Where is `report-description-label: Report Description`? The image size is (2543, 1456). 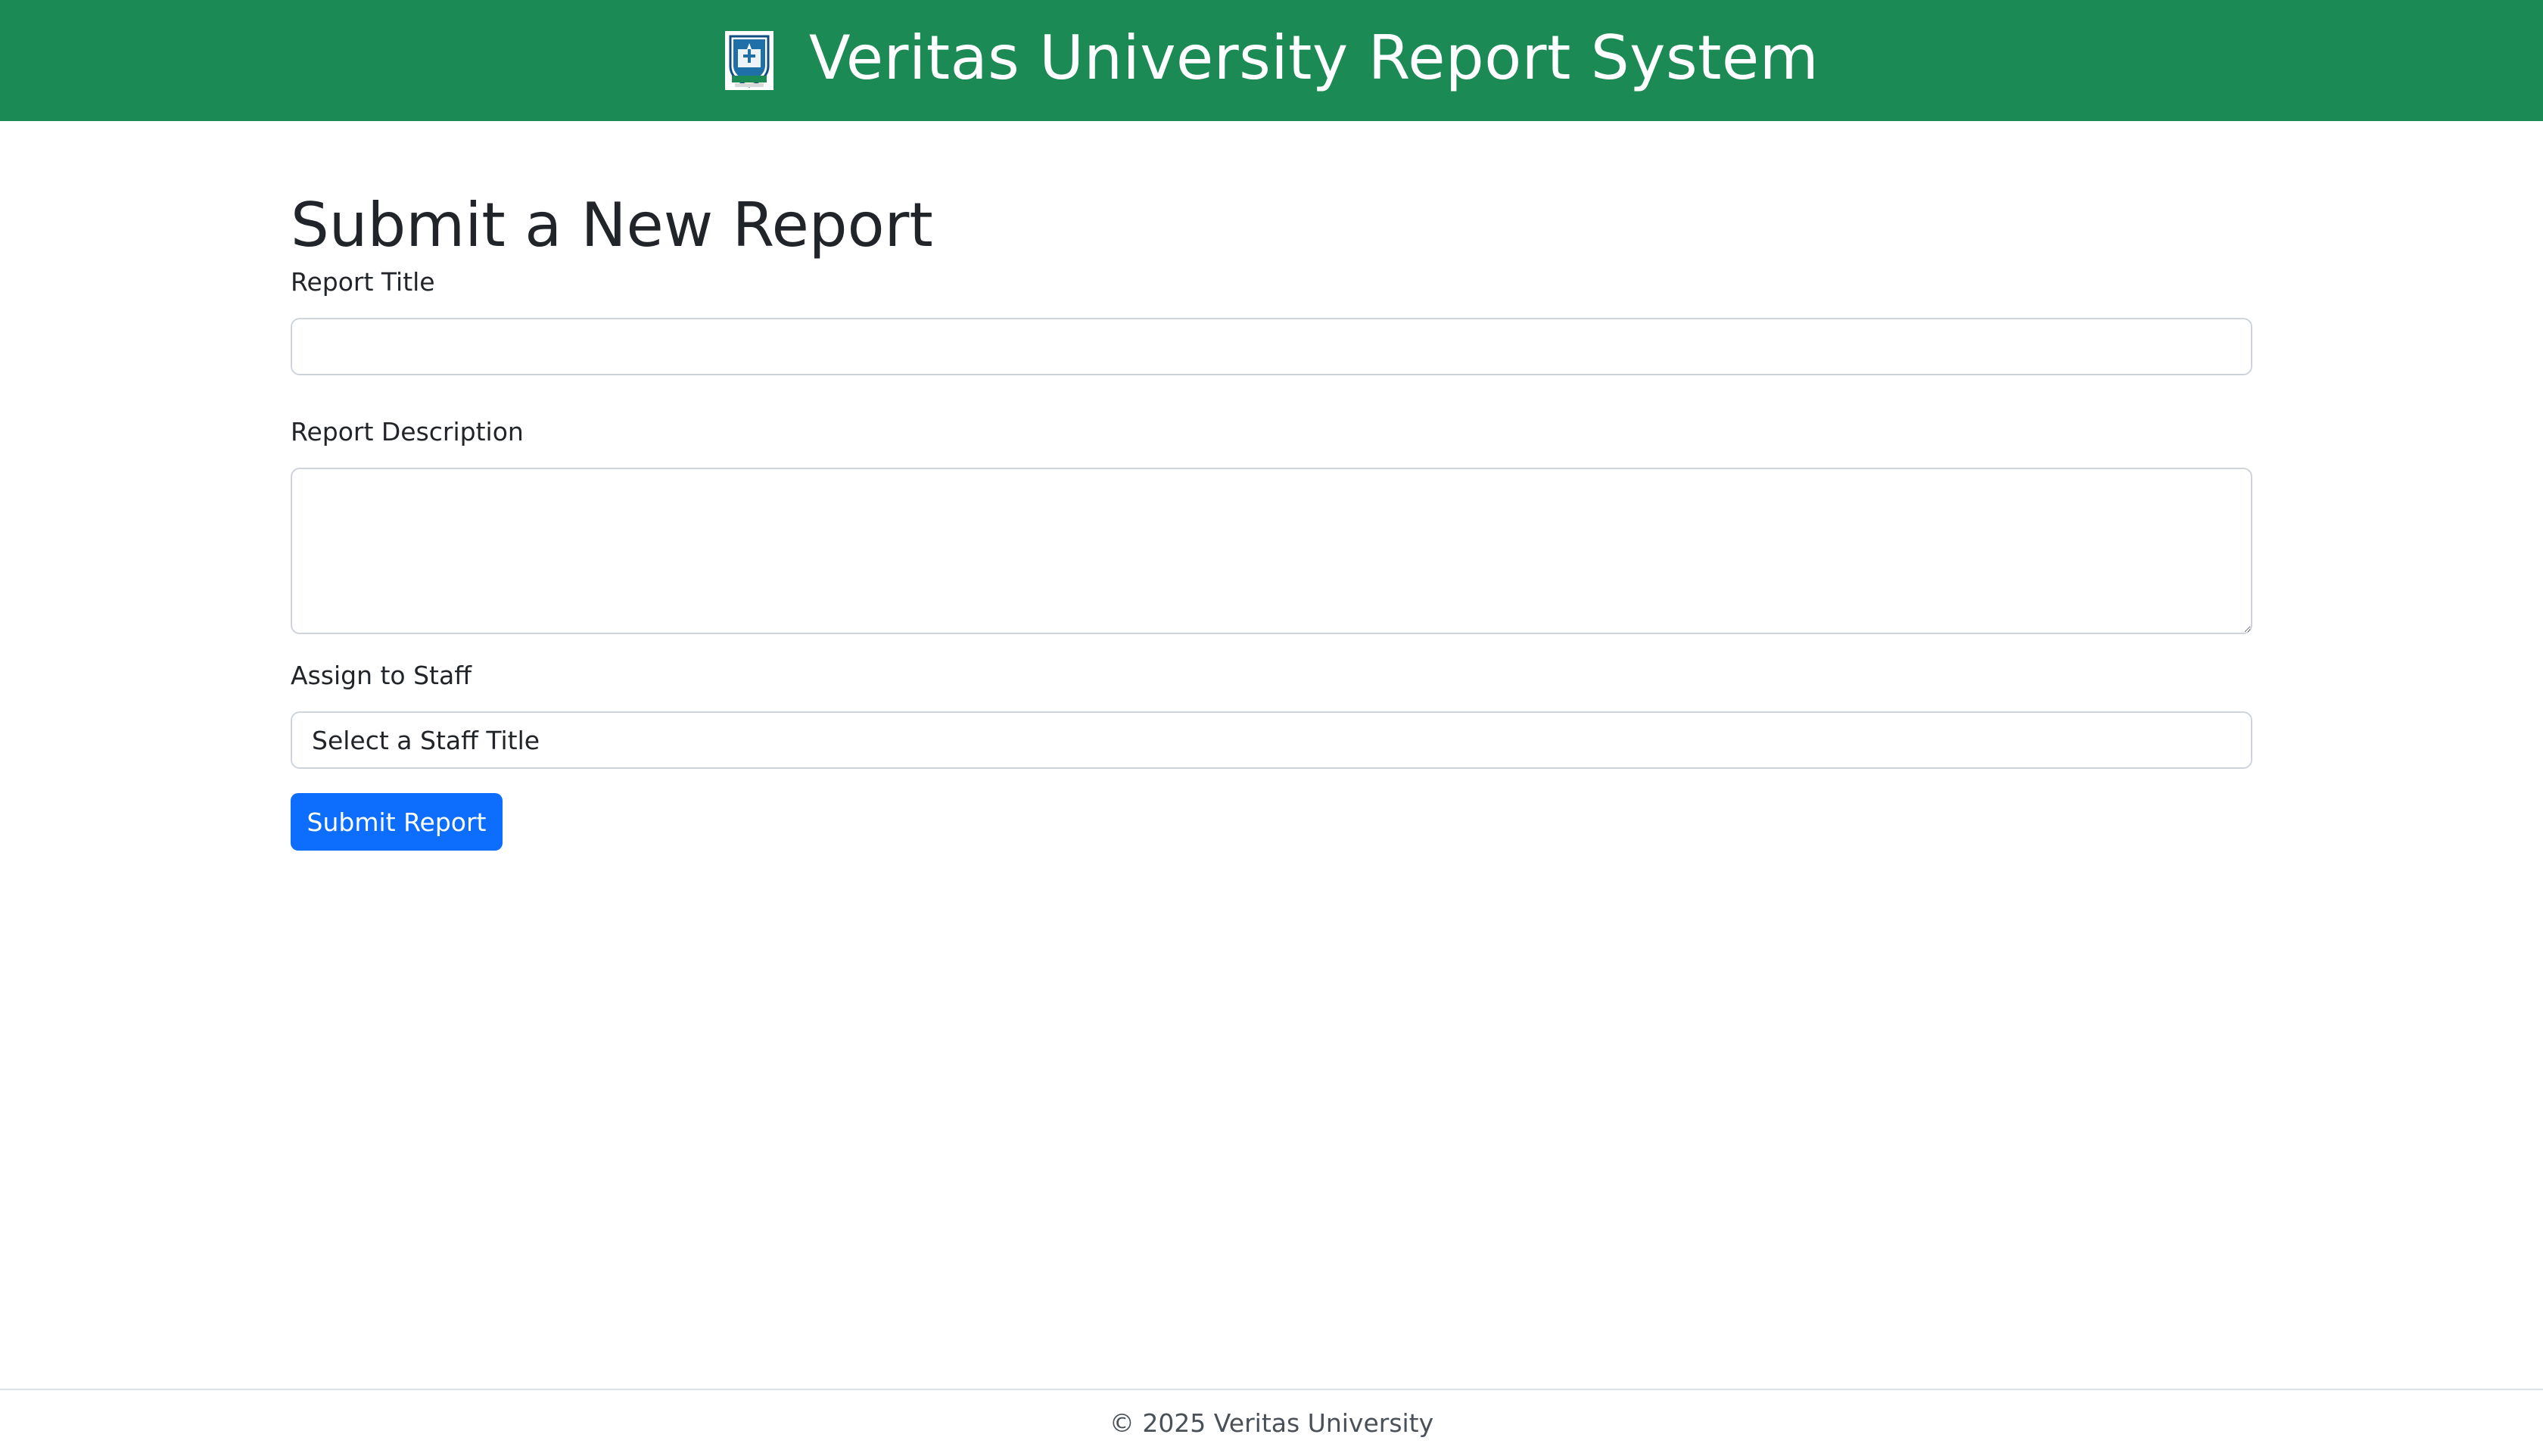
report-description-label: Report Description is located at coordinates (407, 431).